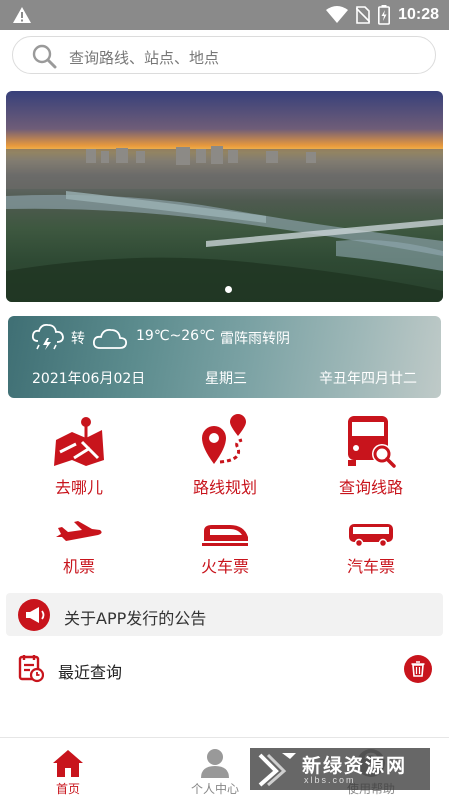 This screenshot has height=800, width=449. I want to click on trash-icon, so click(418, 669).